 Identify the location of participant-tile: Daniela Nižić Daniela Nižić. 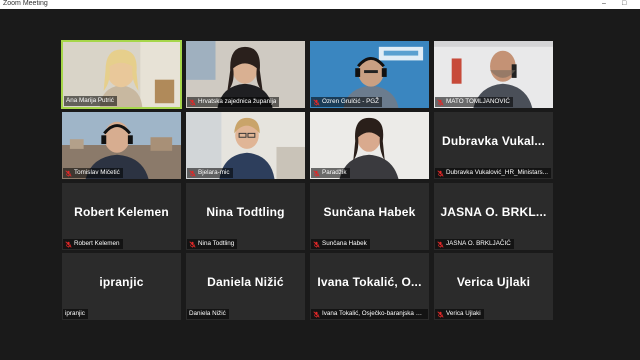
(245, 286).